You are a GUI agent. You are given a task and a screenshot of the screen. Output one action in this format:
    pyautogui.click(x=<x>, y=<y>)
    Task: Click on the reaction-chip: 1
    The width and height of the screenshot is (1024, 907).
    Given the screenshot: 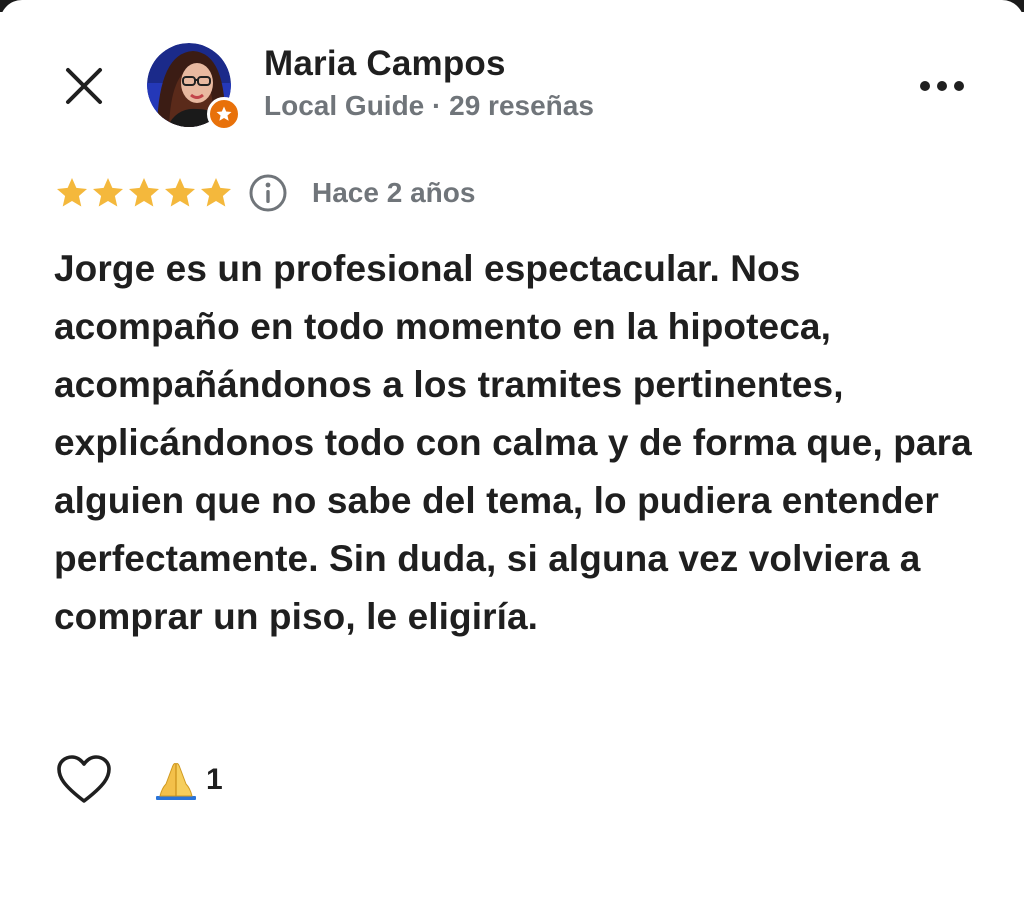 What is the action you would take?
    pyautogui.click(x=188, y=780)
    